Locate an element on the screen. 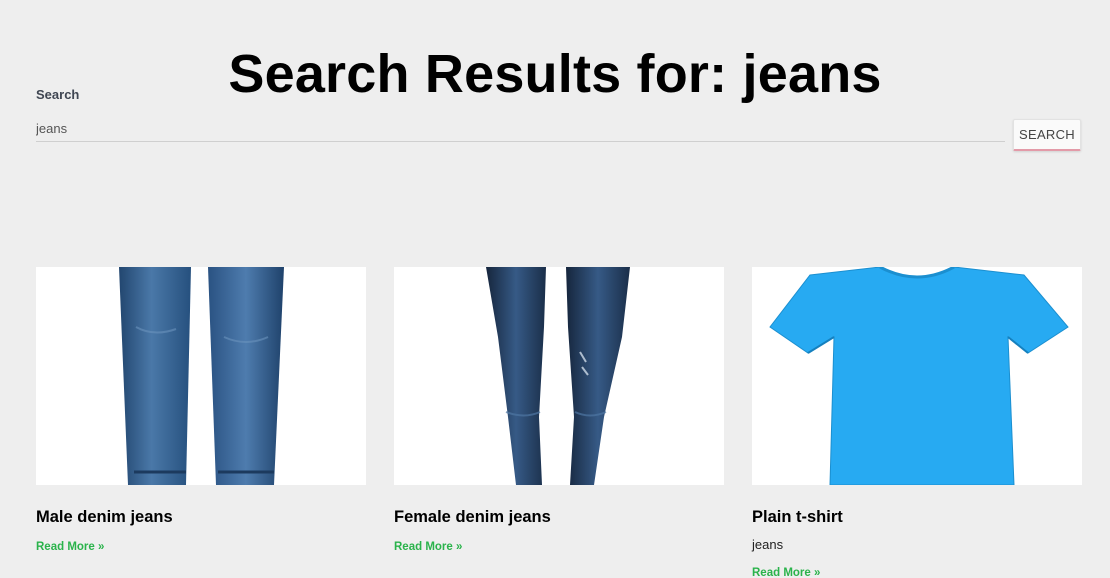 The width and height of the screenshot is (1110, 578). result-excerpt: jeans is located at coordinates (768, 544).